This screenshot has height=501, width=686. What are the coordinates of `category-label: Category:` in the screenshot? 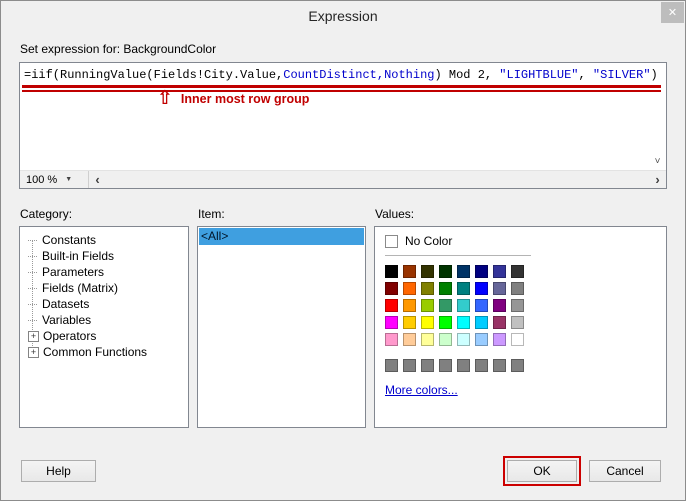 It's located at (46, 214).